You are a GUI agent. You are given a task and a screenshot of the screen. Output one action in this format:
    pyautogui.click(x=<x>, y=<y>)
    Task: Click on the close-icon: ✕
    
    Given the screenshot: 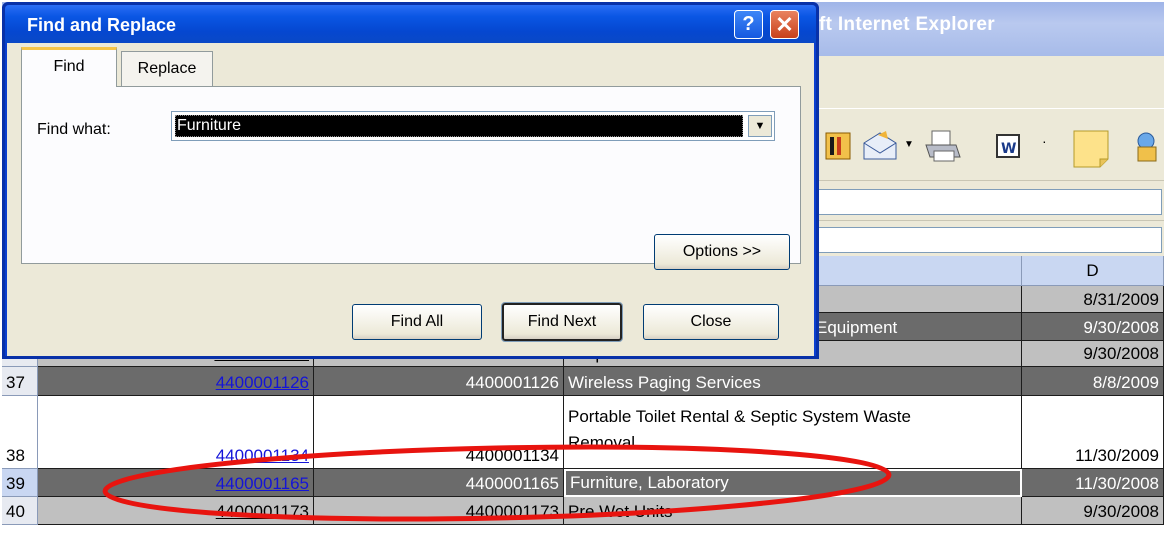 What is the action you would take?
    pyautogui.click(x=784, y=24)
    